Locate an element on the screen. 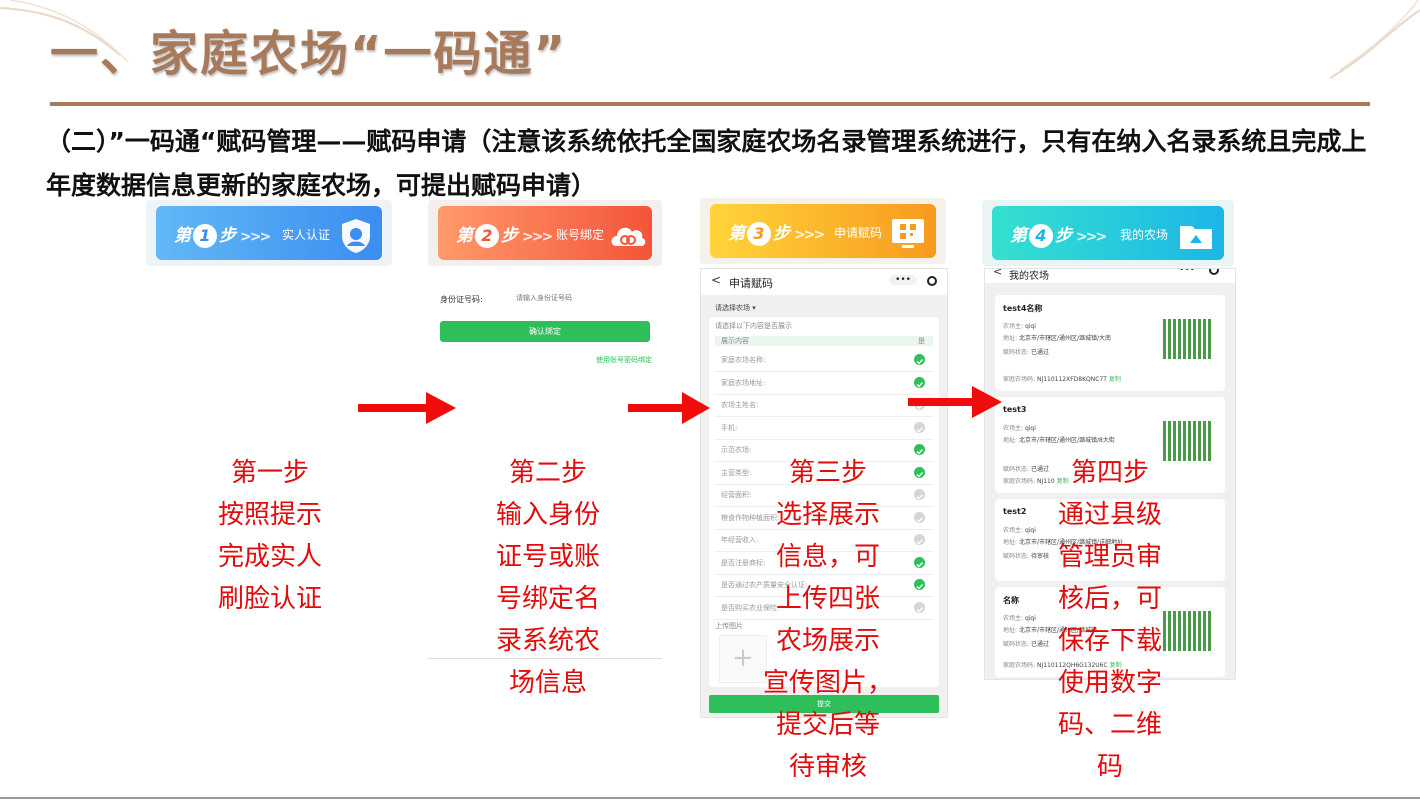  step2-badge: 第 2 步 >>> is located at coordinates (504, 236).